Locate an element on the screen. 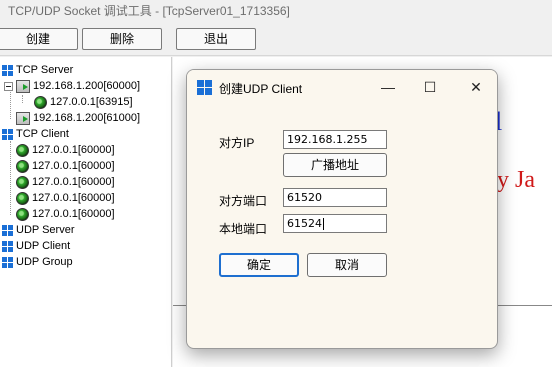  tree-node-udp-group: UDP Group is located at coordinates (37, 262).